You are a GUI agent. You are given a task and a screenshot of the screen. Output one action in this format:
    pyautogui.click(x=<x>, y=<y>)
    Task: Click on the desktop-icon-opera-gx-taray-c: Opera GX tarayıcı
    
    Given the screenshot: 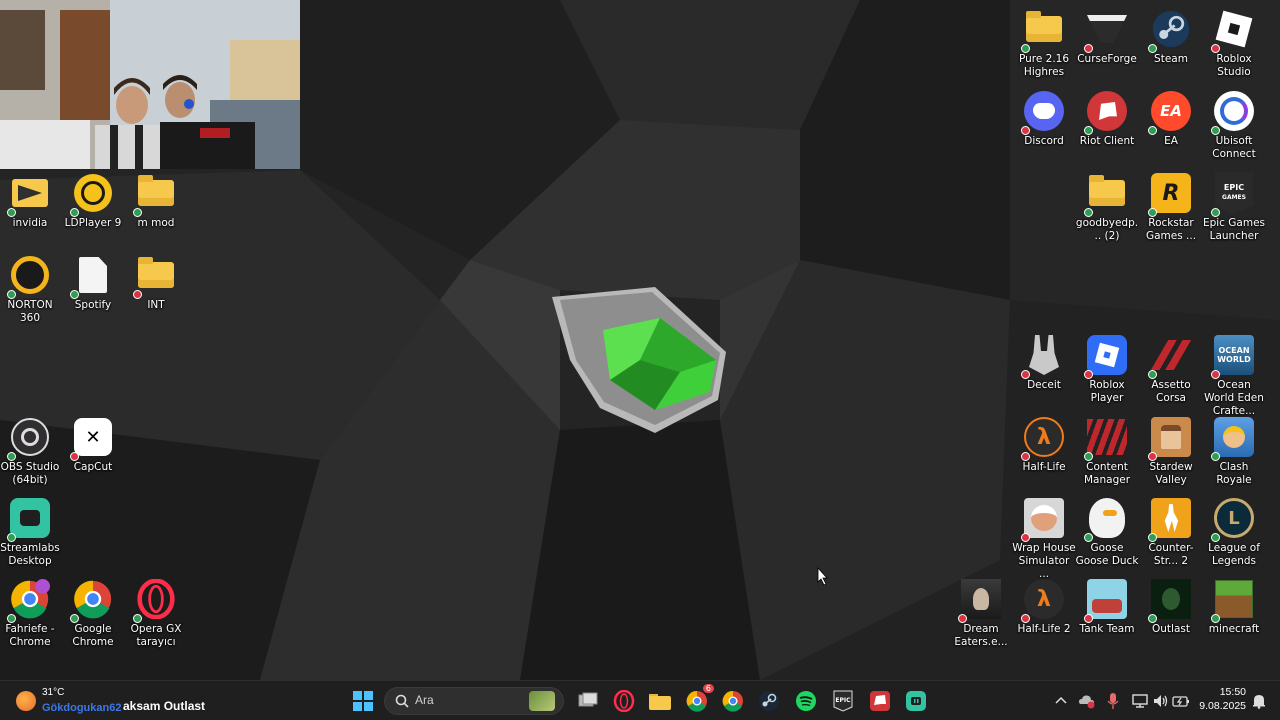 What is the action you would take?
    pyautogui.click(x=156, y=613)
    